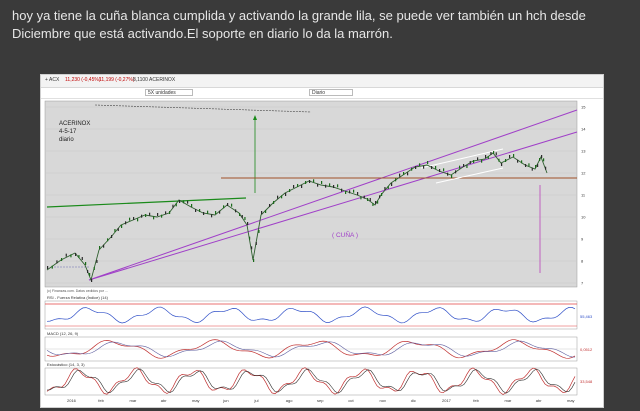 The image size is (640, 411). What do you see at coordinates (256, 400) in the screenshot?
I see `x-tick-label: jul` at bounding box center [256, 400].